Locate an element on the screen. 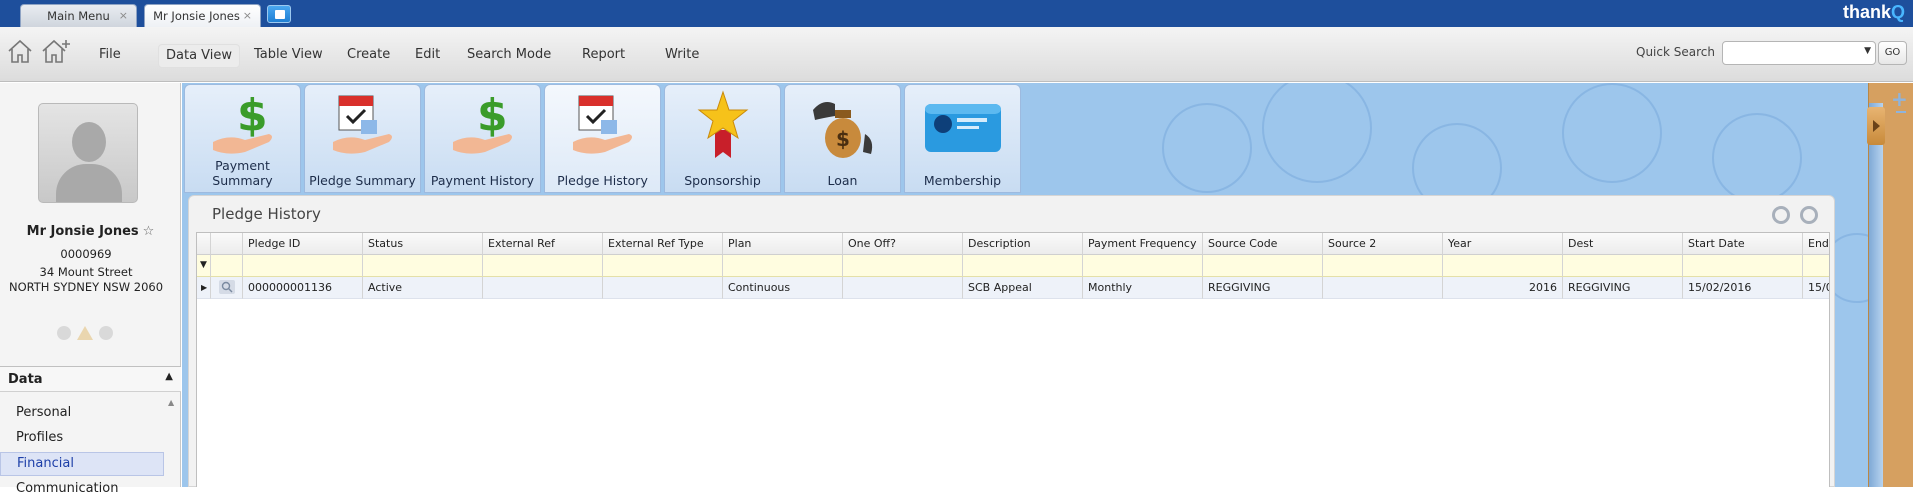 The width and height of the screenshot is (1913, 502). avatar is located at coordinates (88, 153).